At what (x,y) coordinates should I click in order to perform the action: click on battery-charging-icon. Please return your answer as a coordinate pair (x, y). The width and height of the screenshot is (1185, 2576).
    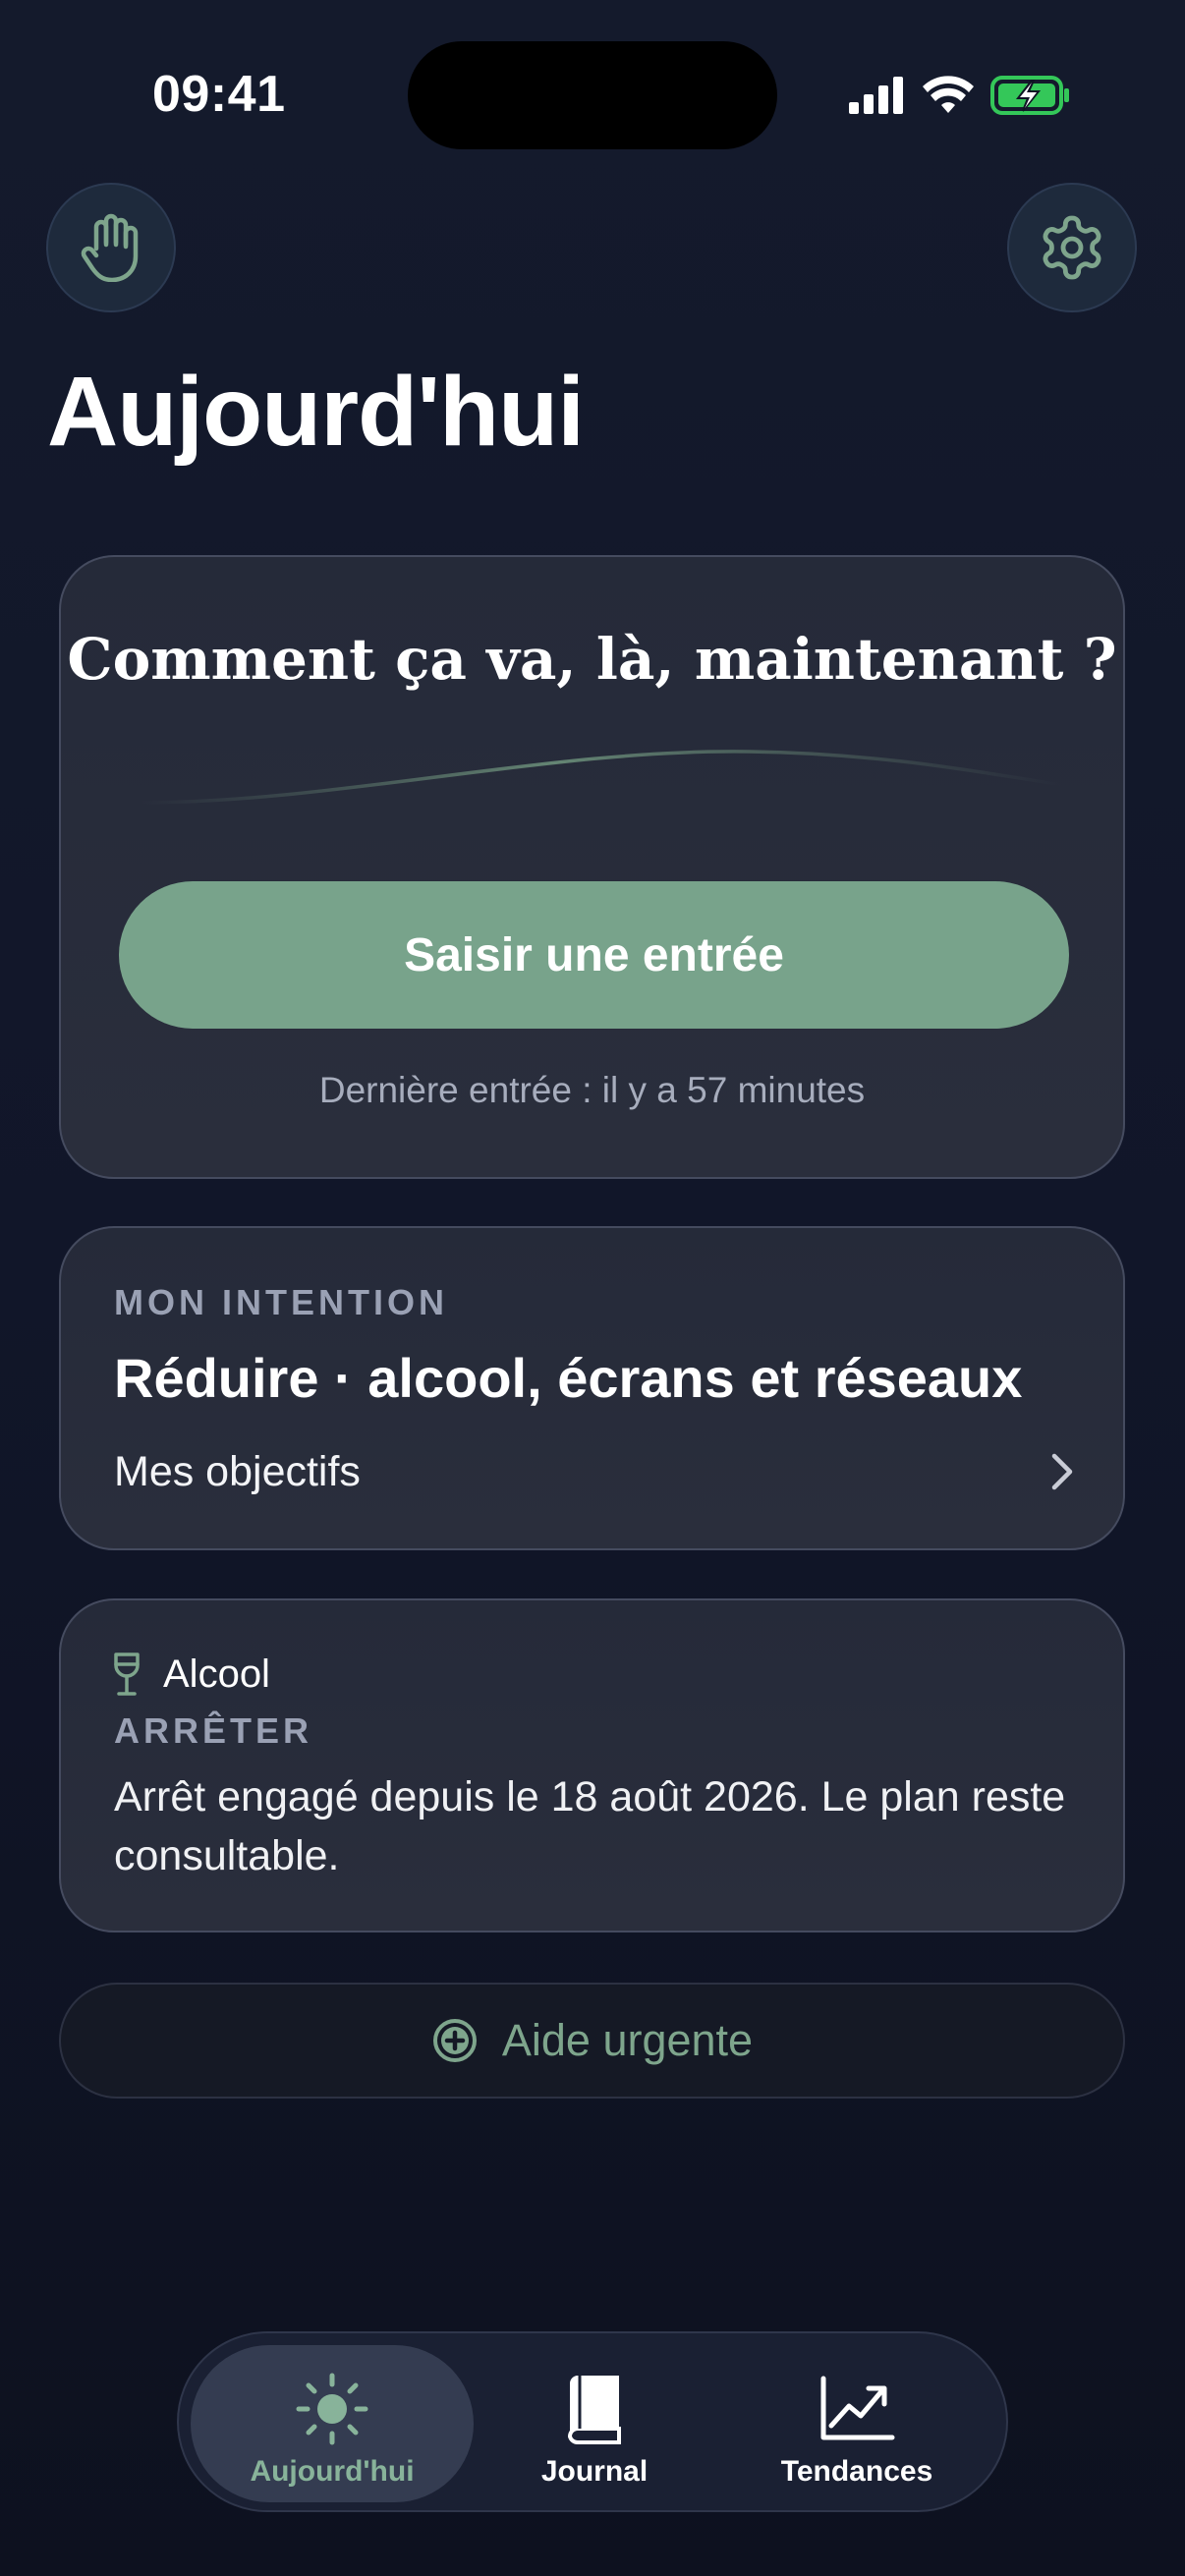
    Looking at the image, I should click on (1030, 95).